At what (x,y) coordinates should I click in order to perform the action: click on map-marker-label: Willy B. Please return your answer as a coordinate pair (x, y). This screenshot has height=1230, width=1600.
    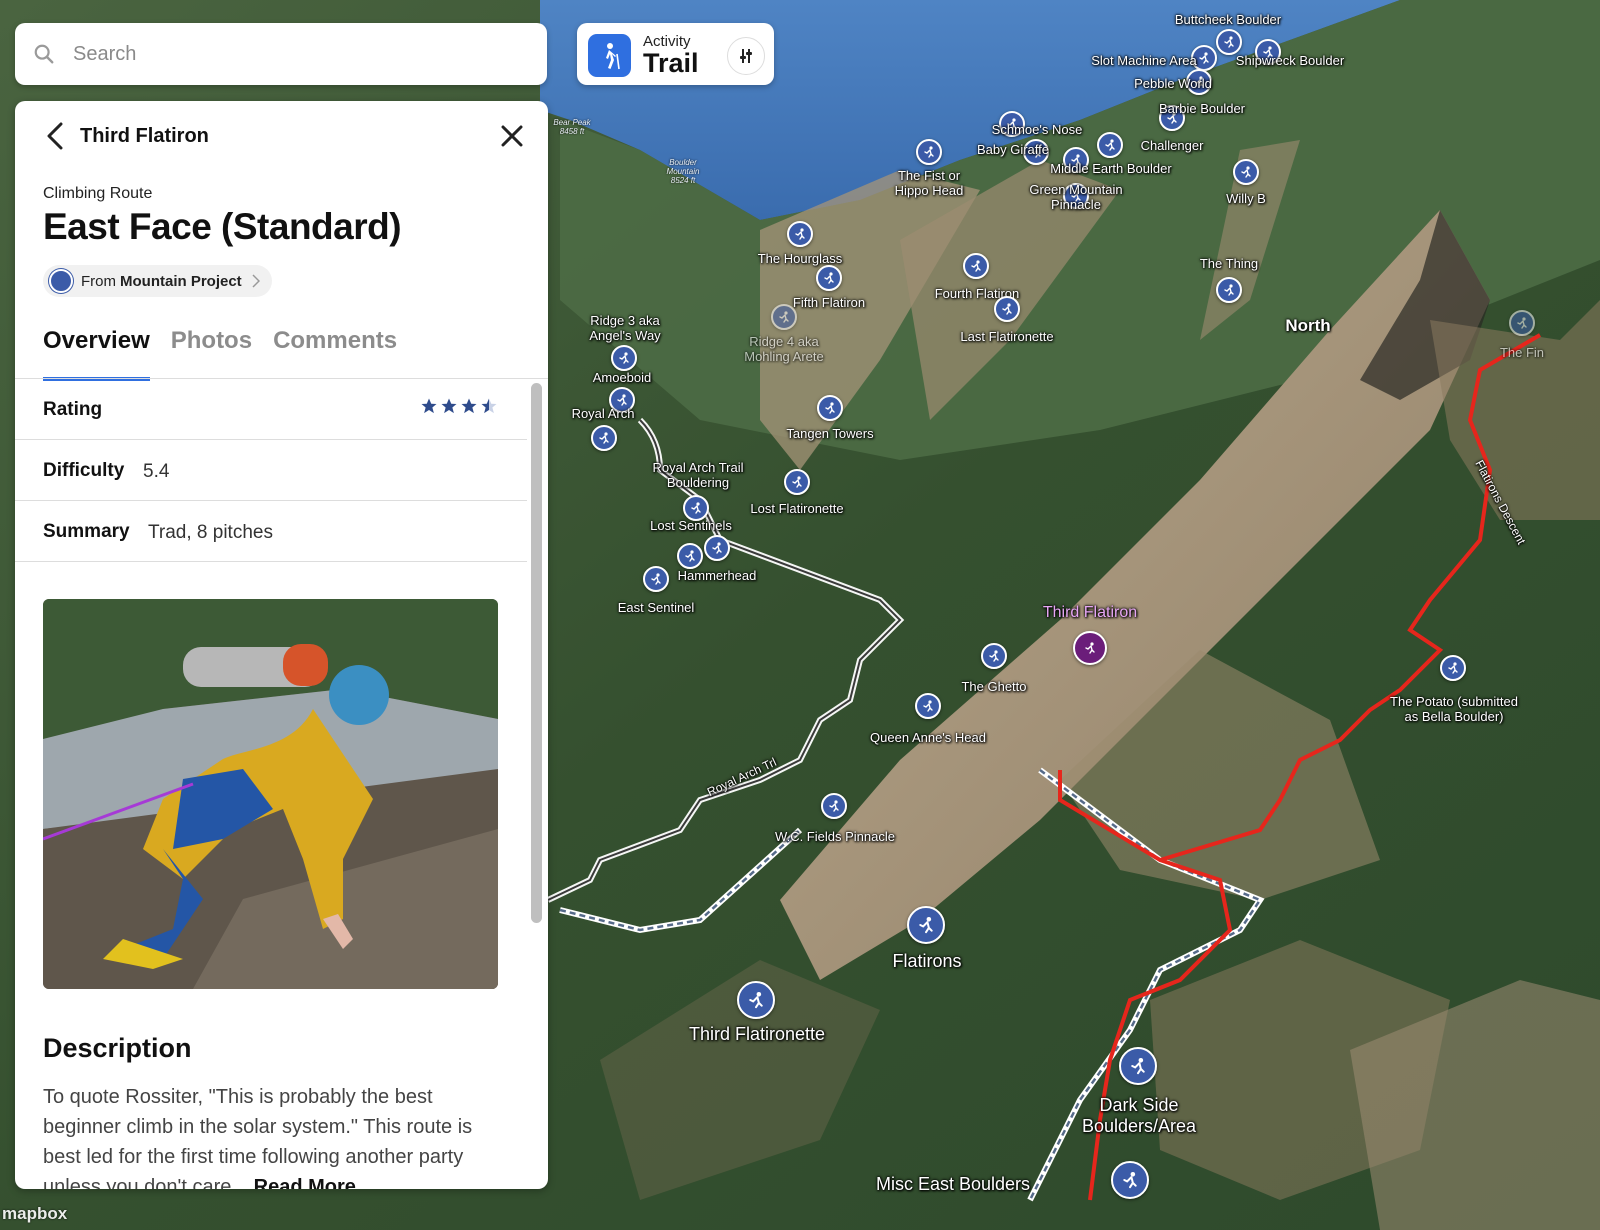
    Looking at the image, I should click on (1246, 198).